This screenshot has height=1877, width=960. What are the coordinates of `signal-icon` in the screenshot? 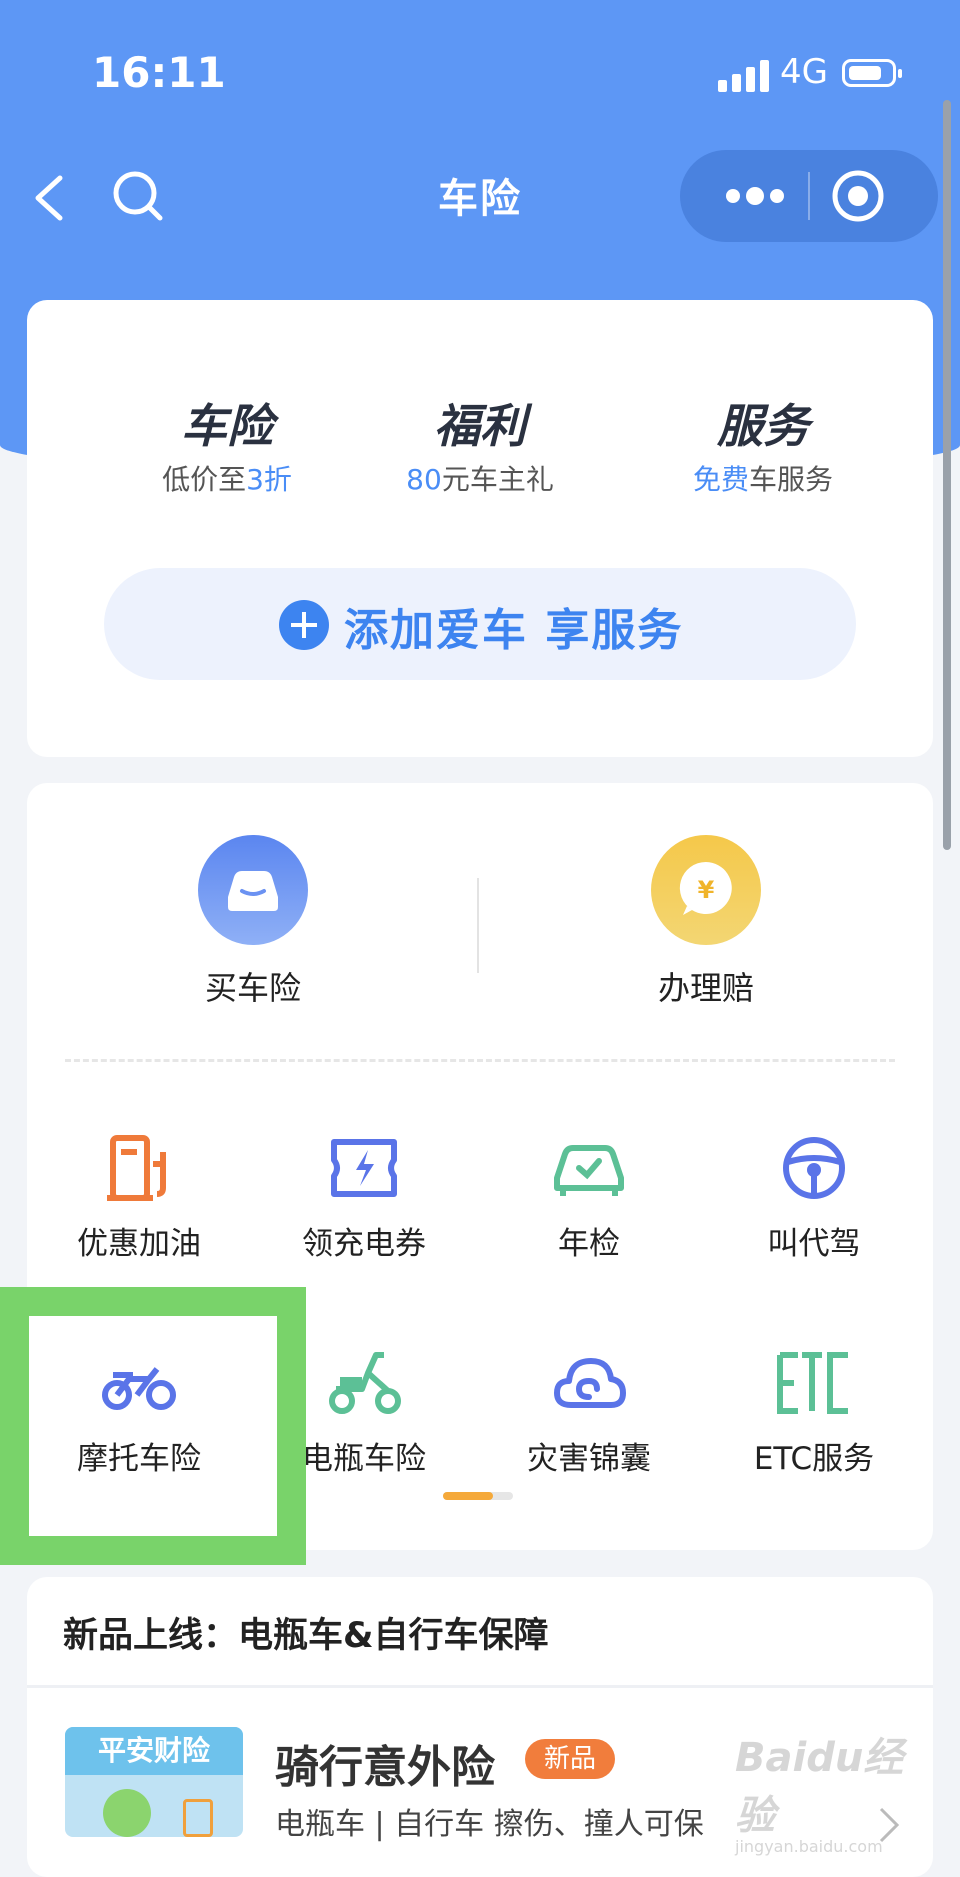 It's located at (746, 75).